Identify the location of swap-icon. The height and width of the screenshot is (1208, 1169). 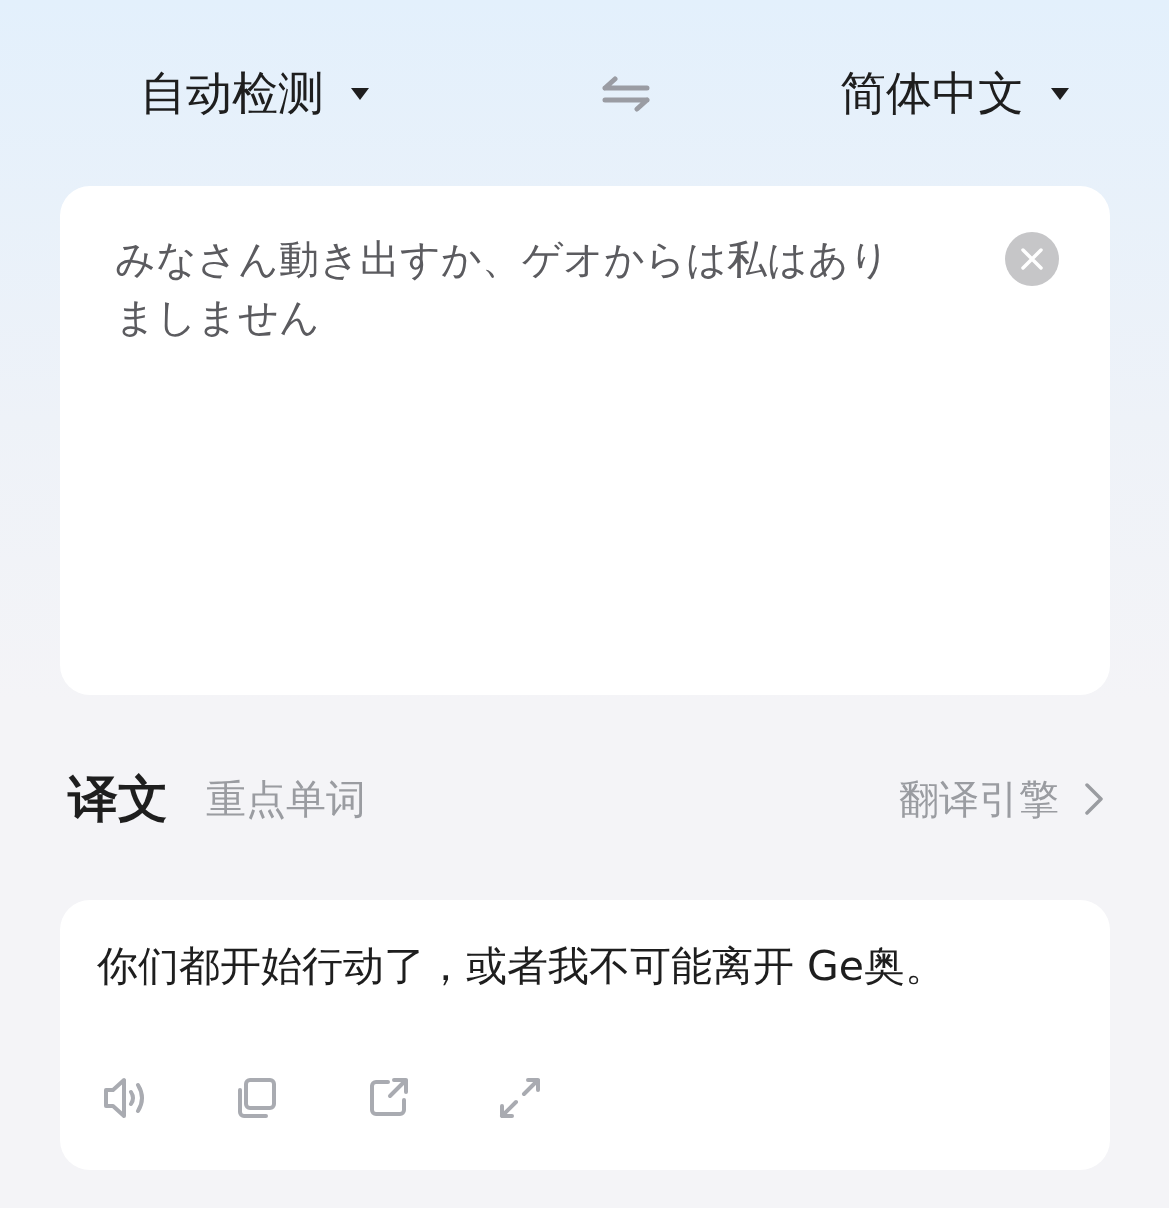
(626, 94).